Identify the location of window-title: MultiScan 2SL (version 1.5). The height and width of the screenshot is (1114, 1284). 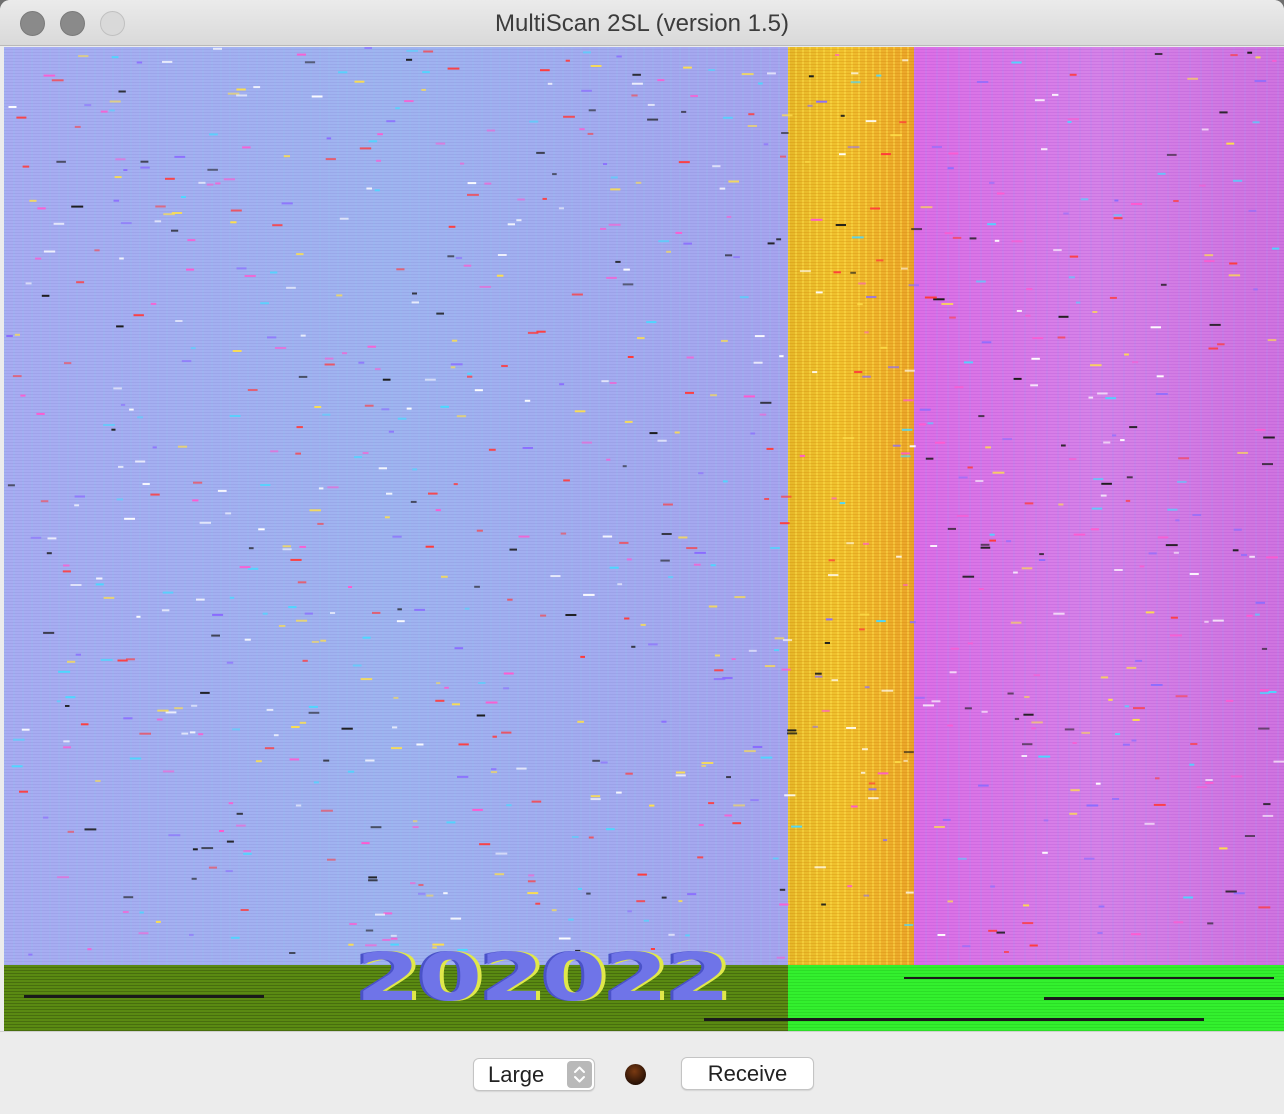
(642, 23).